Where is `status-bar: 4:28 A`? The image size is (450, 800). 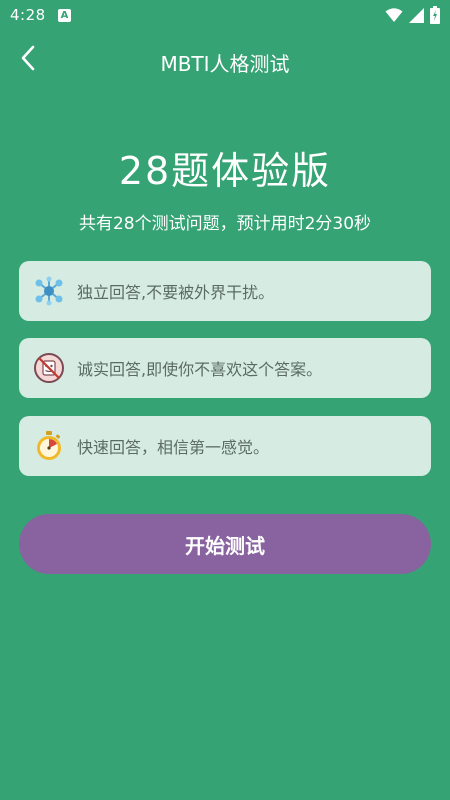 status-bar: 4:28 A is located at coordinates (225, 16).